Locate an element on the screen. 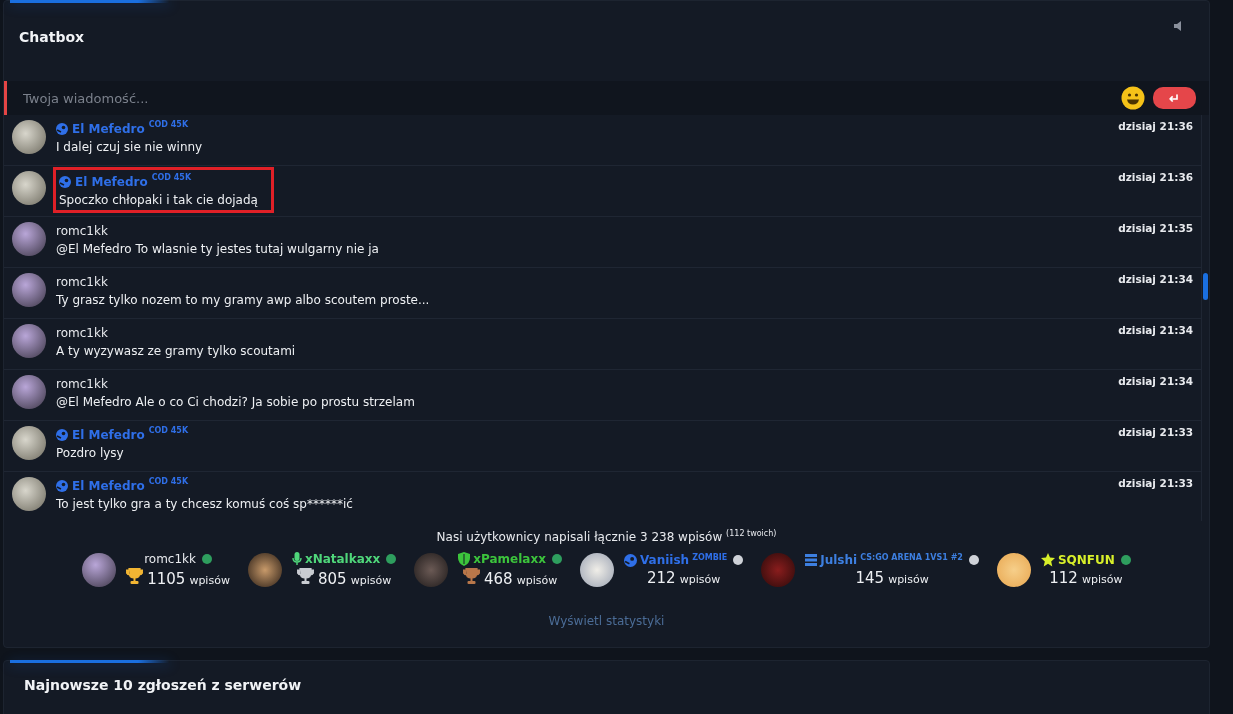 The width and height of the screenshot is (1233, 714). message-text: To jest tylko gra a ty chcesz komuś coś sp******ić is located at coordinates (205, 504).